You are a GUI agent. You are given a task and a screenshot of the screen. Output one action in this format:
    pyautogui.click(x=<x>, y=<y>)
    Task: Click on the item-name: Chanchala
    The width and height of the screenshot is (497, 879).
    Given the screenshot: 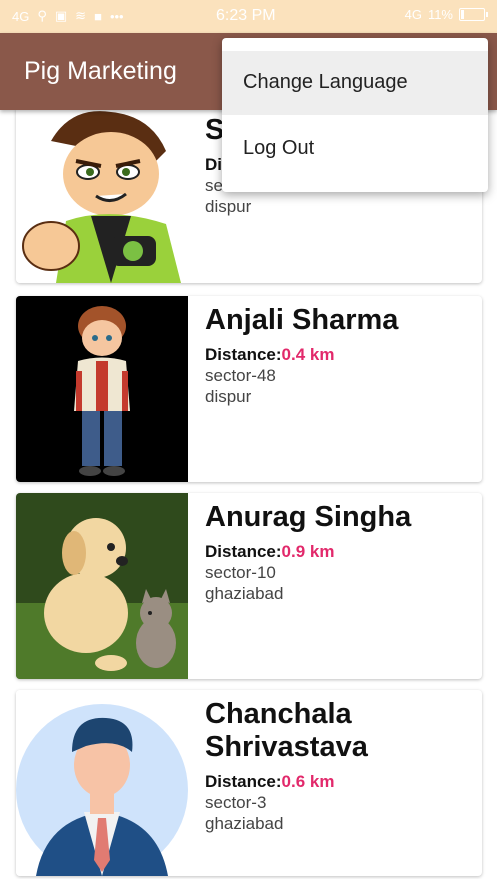 What is the action you would take?
    pyautogui.click(x=278, y=714)
    